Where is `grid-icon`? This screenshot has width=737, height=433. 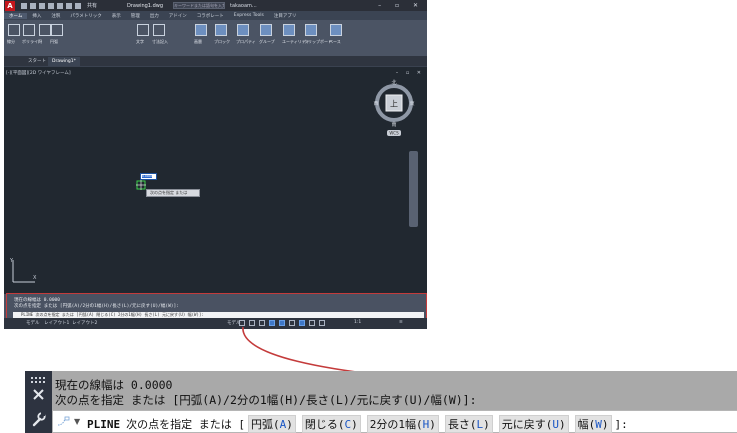 grid-icon is located at coordinates (242, 323).